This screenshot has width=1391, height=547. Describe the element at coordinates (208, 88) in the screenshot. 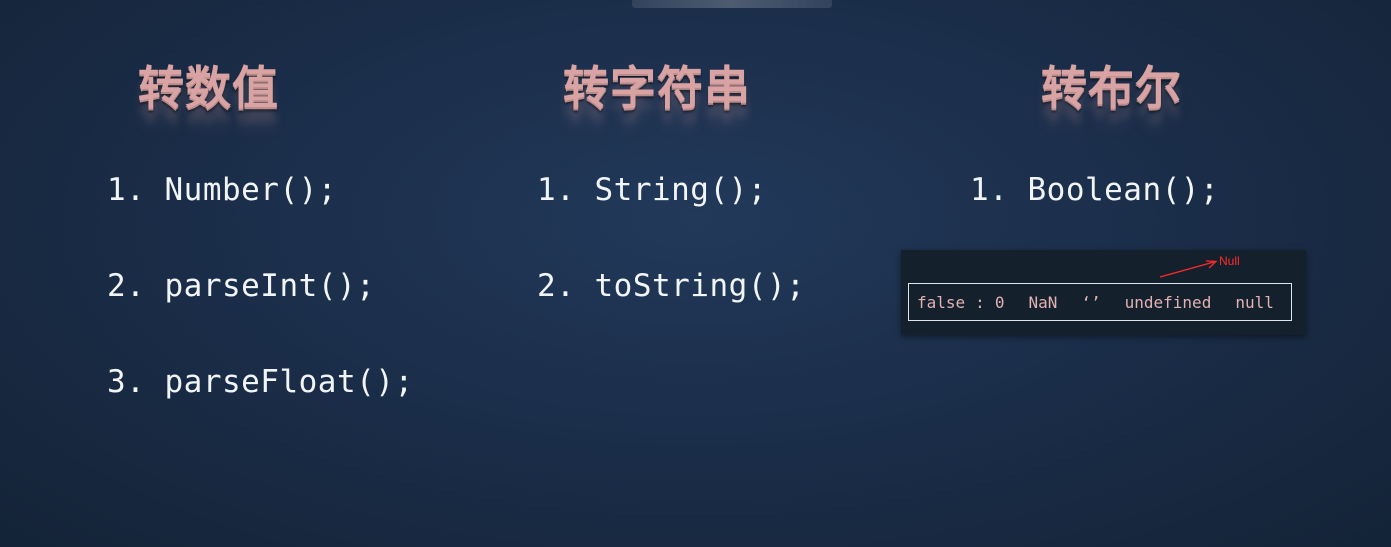

I see `title-to-number: 转数值` at that location.